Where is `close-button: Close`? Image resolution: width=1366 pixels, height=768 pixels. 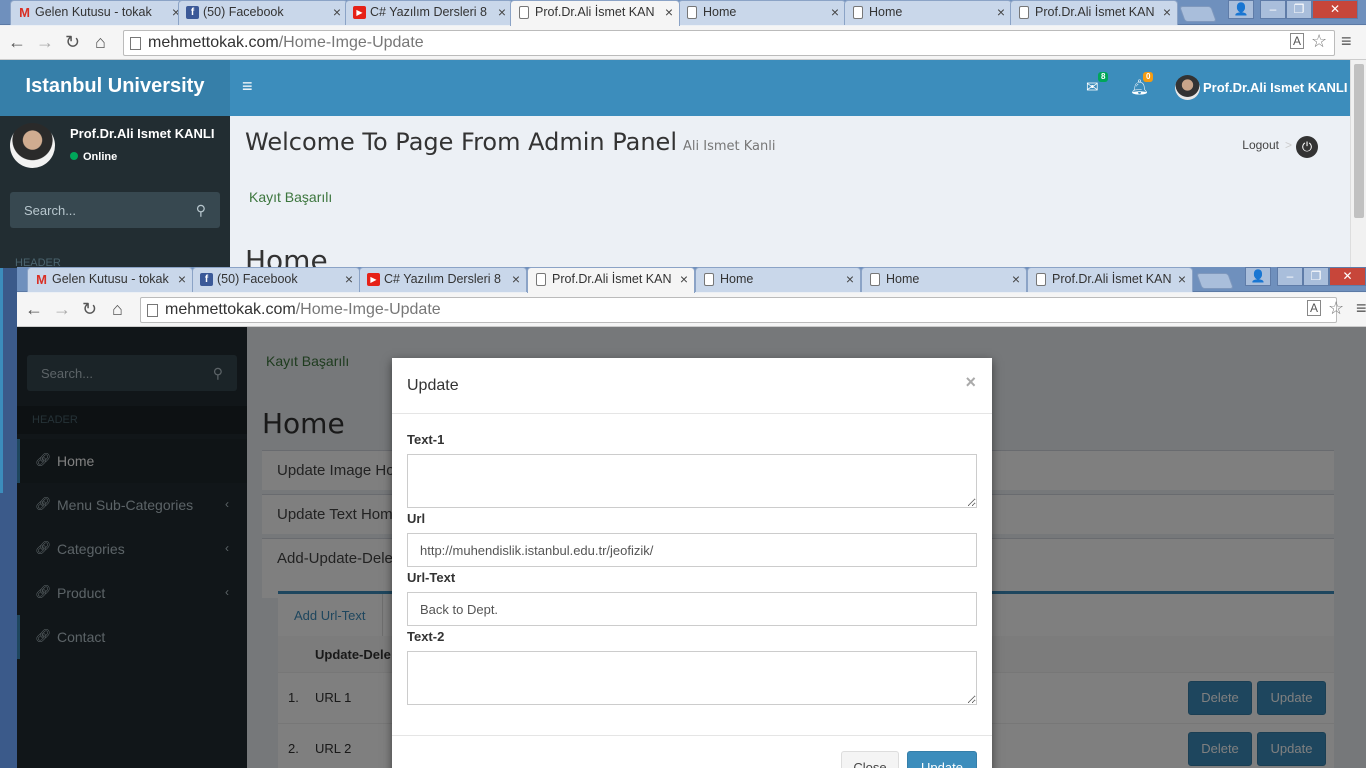
close-button: Close is located at coordinates (870, 759).